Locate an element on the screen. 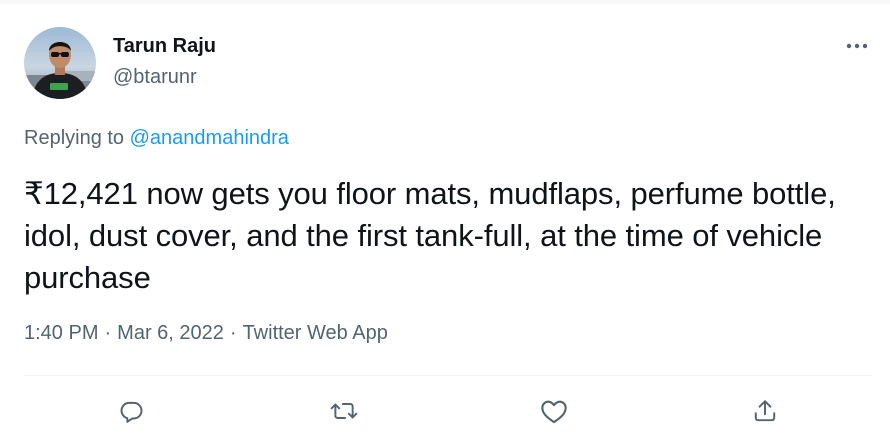  share-upload-icon is located at coordinates (765, 411).